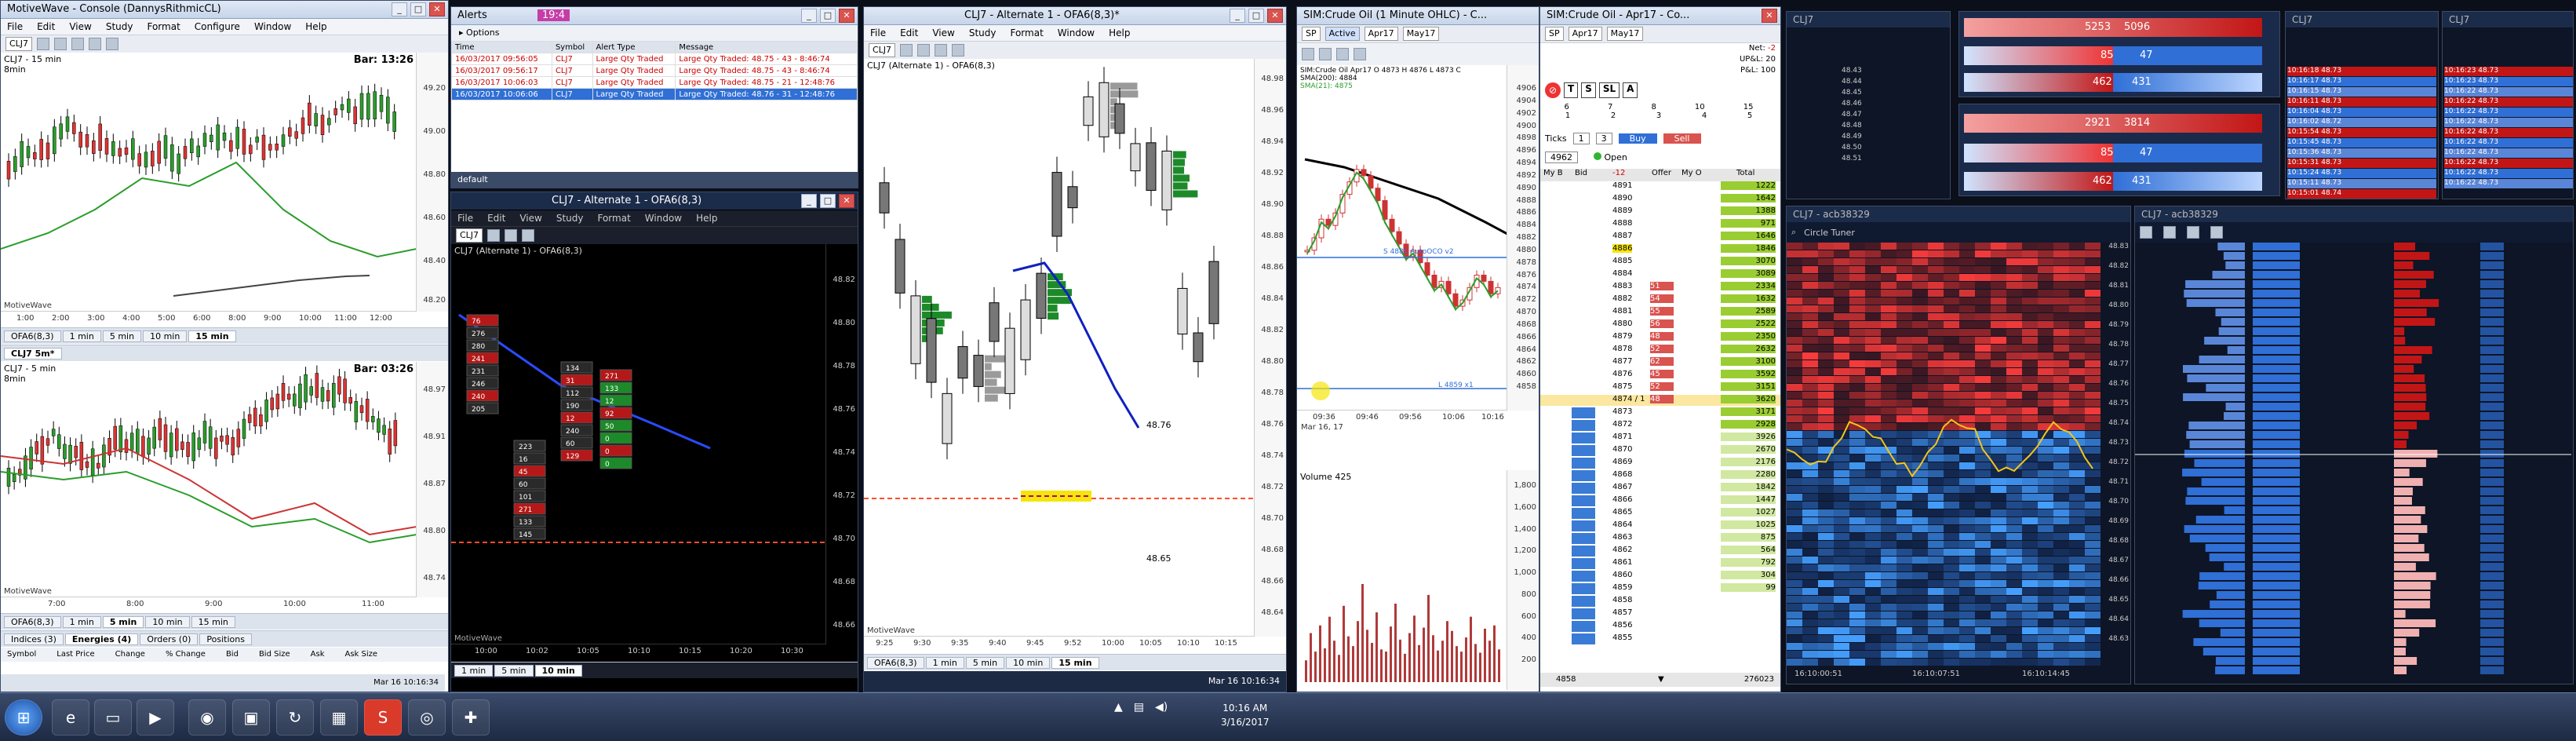 The image size is (2576, 741). I want to click on tab-orders: Orders (0), so click(169, 639).